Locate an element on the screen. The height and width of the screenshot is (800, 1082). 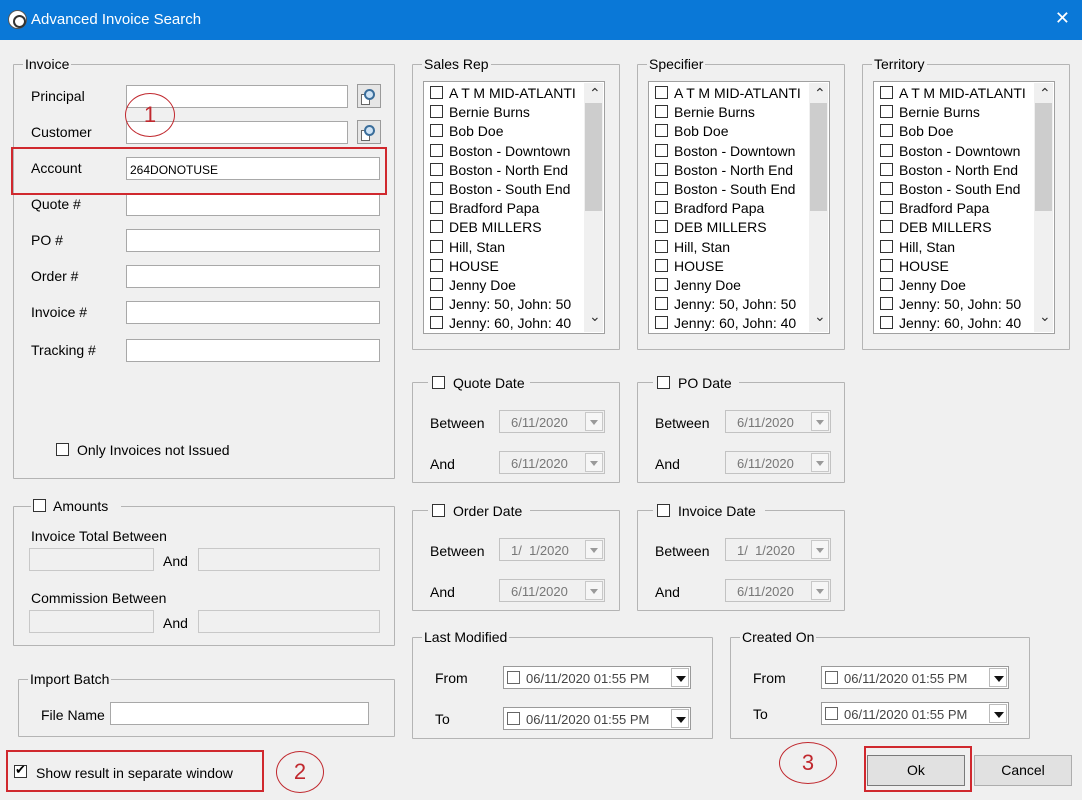
sales-rep-list-item: DEB MILLERS is located at coordinates (504, 226).